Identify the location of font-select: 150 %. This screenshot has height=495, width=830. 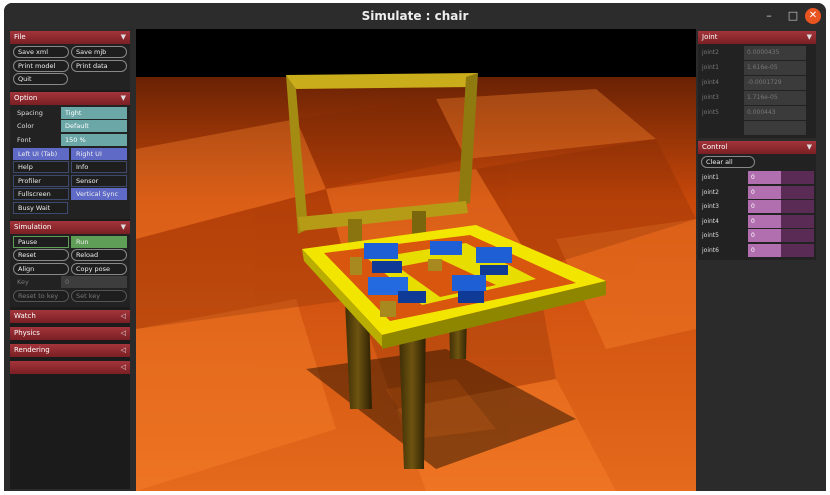
(94, 139).